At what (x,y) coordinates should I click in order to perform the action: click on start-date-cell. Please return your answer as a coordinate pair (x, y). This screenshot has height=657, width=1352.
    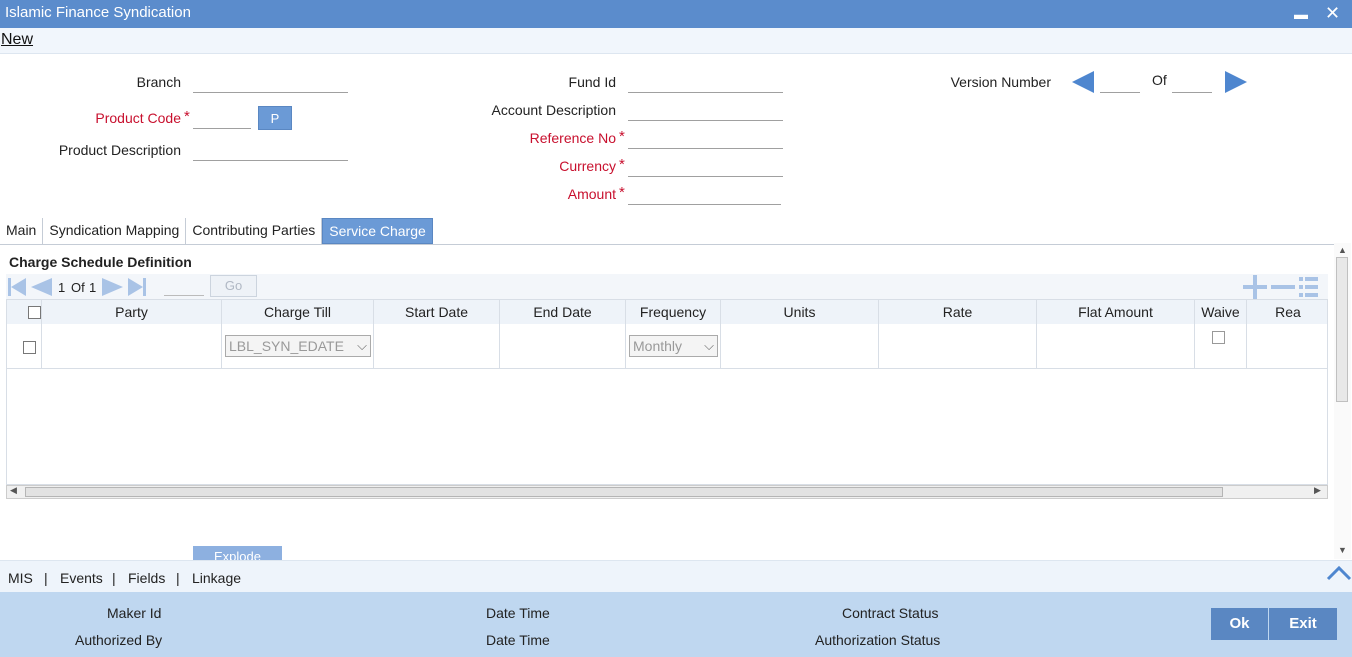
    Looking at the image, I should click on (437, 346).